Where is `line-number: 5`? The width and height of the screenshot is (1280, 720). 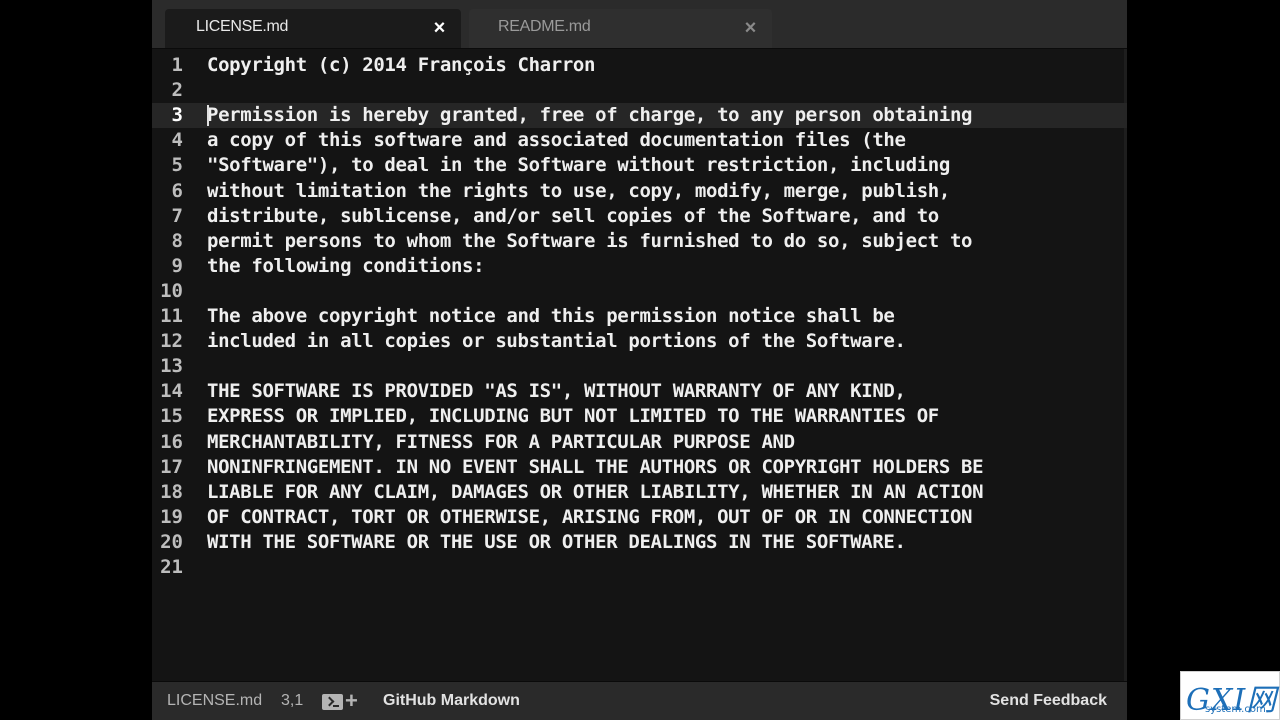
line-number: 5 is located at coordinates (177, 165).